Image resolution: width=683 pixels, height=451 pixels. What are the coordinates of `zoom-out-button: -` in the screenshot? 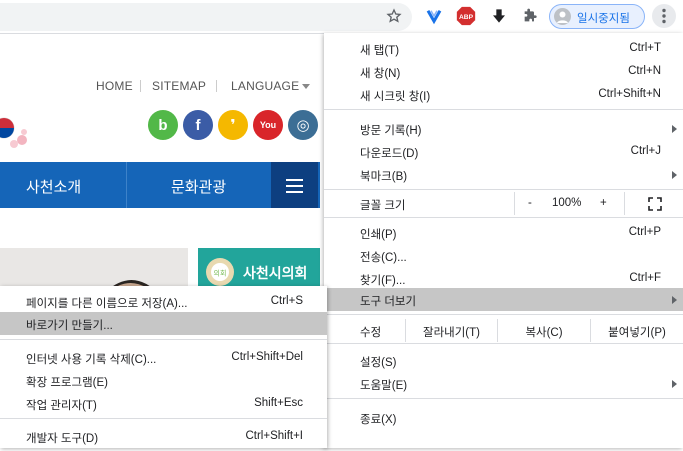 It's located at (530, 203).